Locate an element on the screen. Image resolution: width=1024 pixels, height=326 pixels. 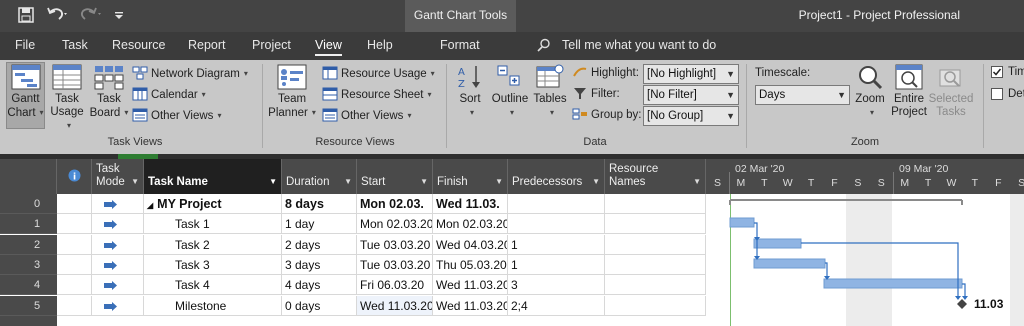
timescale-select: Days ▼ is located at coordinates (802, 95).